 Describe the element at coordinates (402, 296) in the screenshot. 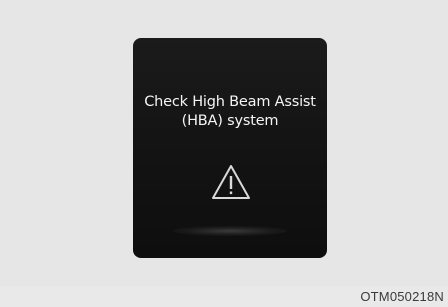

I see `figure-code: OTM050218N` at that location.